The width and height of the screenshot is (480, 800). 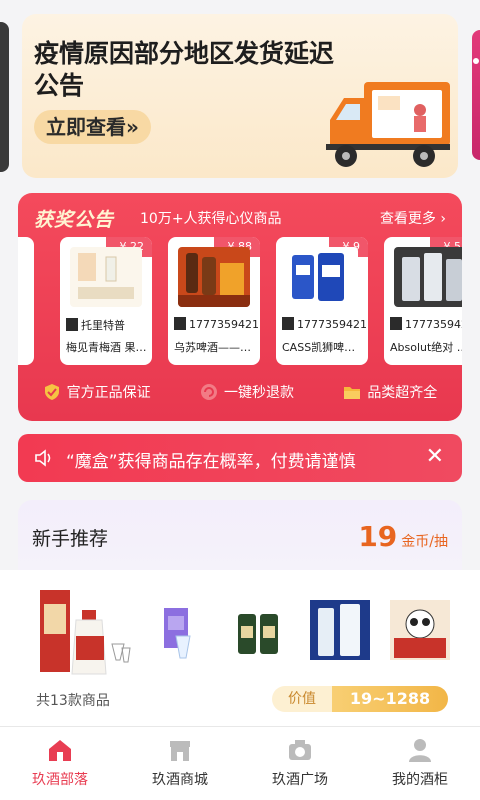 What do you see at coordinates (108, 393) in the screenshot?
I see `guarantee-label: 官方正品保证` at bounding box center [108, 393].